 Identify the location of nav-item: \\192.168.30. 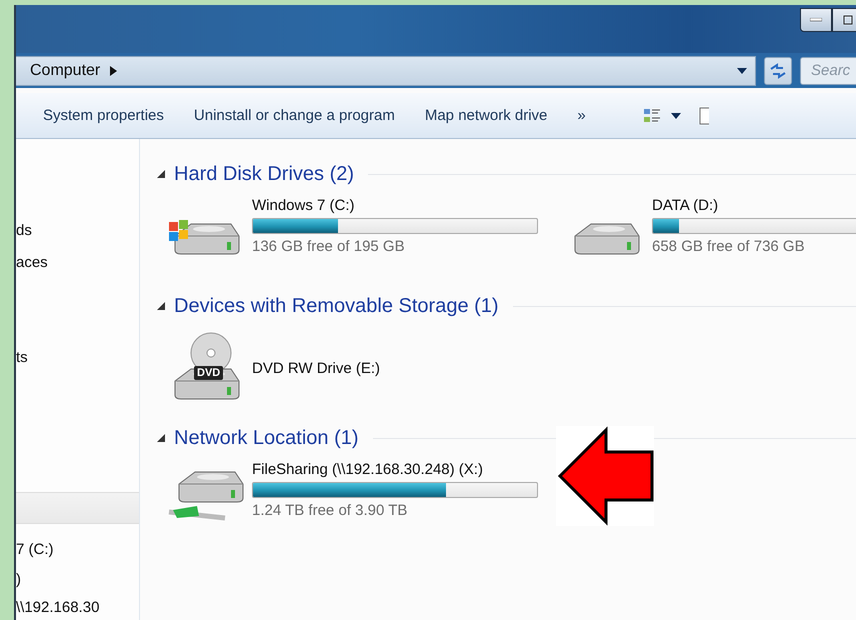
(77, 608).